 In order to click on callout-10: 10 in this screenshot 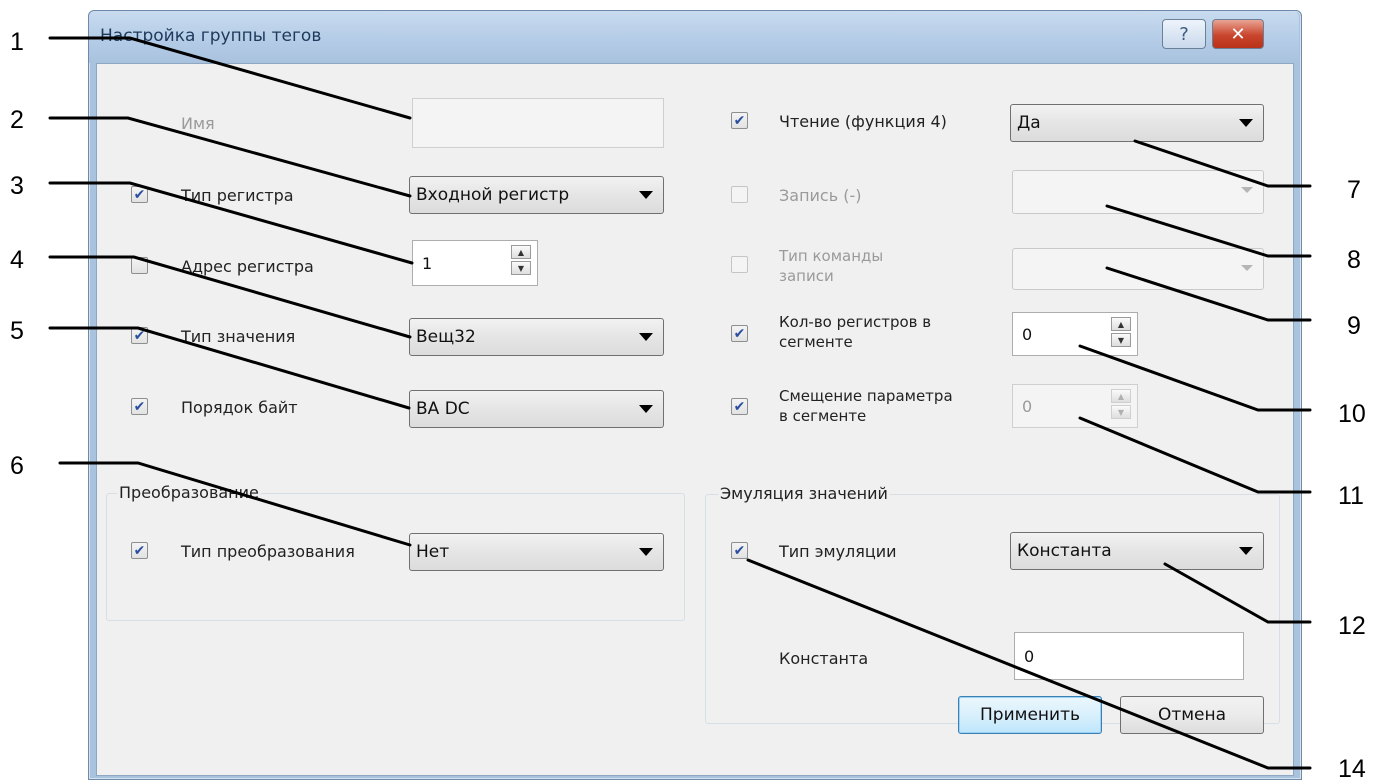, I will do `click(1352, 414)`.